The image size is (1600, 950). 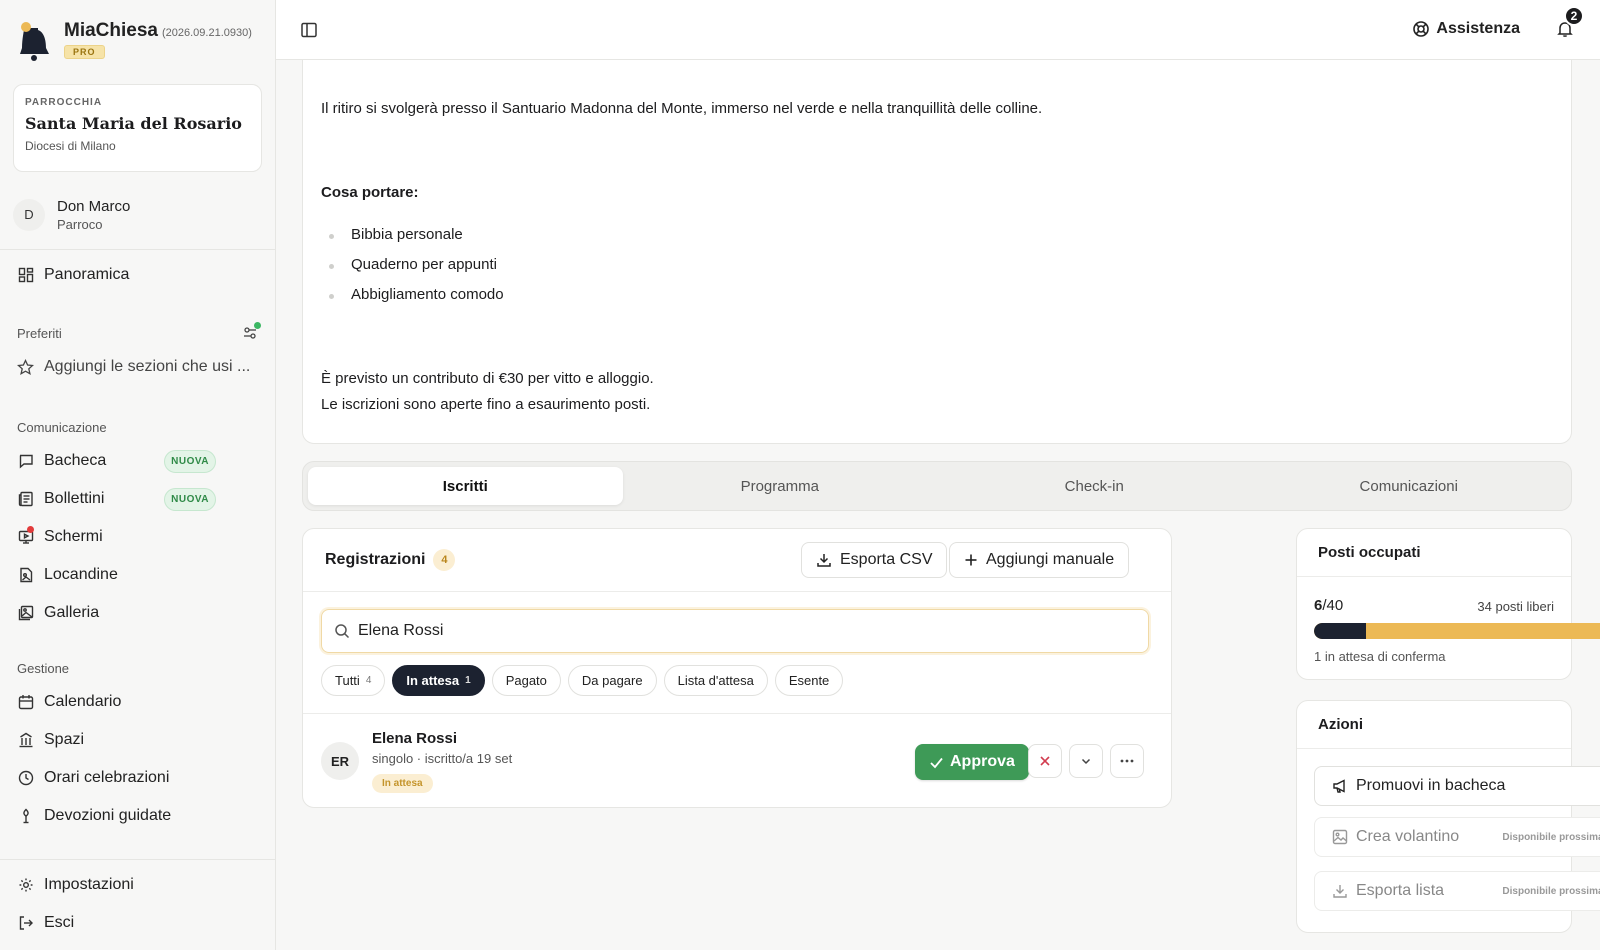 What do you see at coordinates (468, 680) in the screenshot?
I see `filter-count: 1` at bounding box center [468, 680].